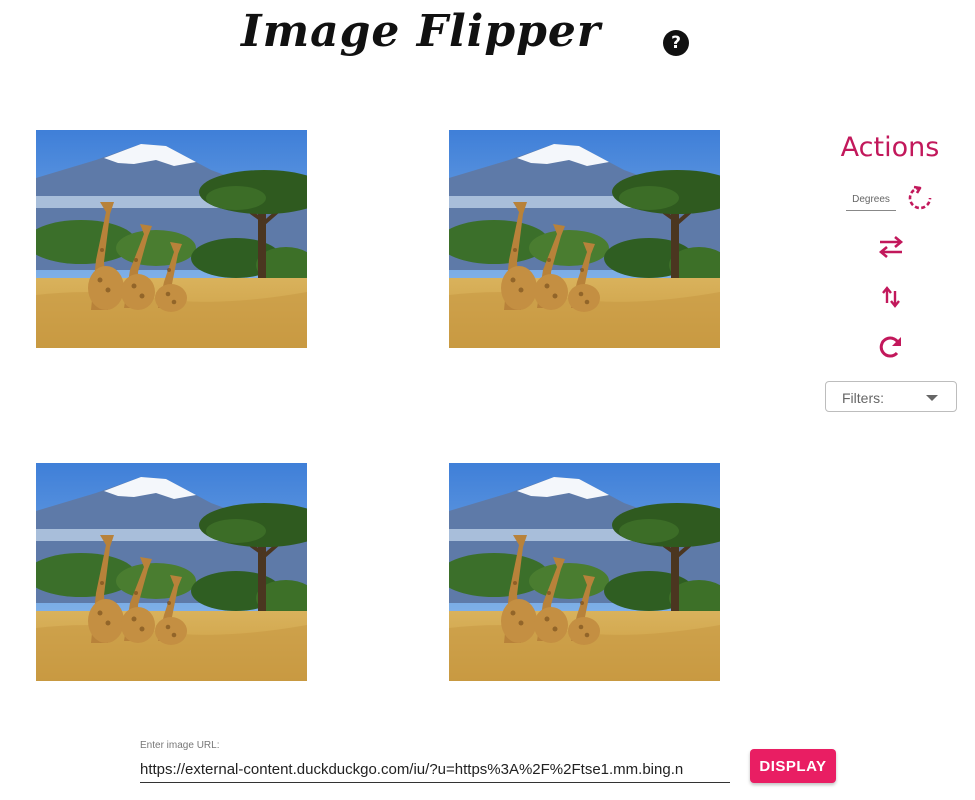 The width and height of the screenshot is (975, 800). What do you see at coordinates (890, 147) in the screenshot?
I see `actions-title: Actions` at bounding box center [890, 147].